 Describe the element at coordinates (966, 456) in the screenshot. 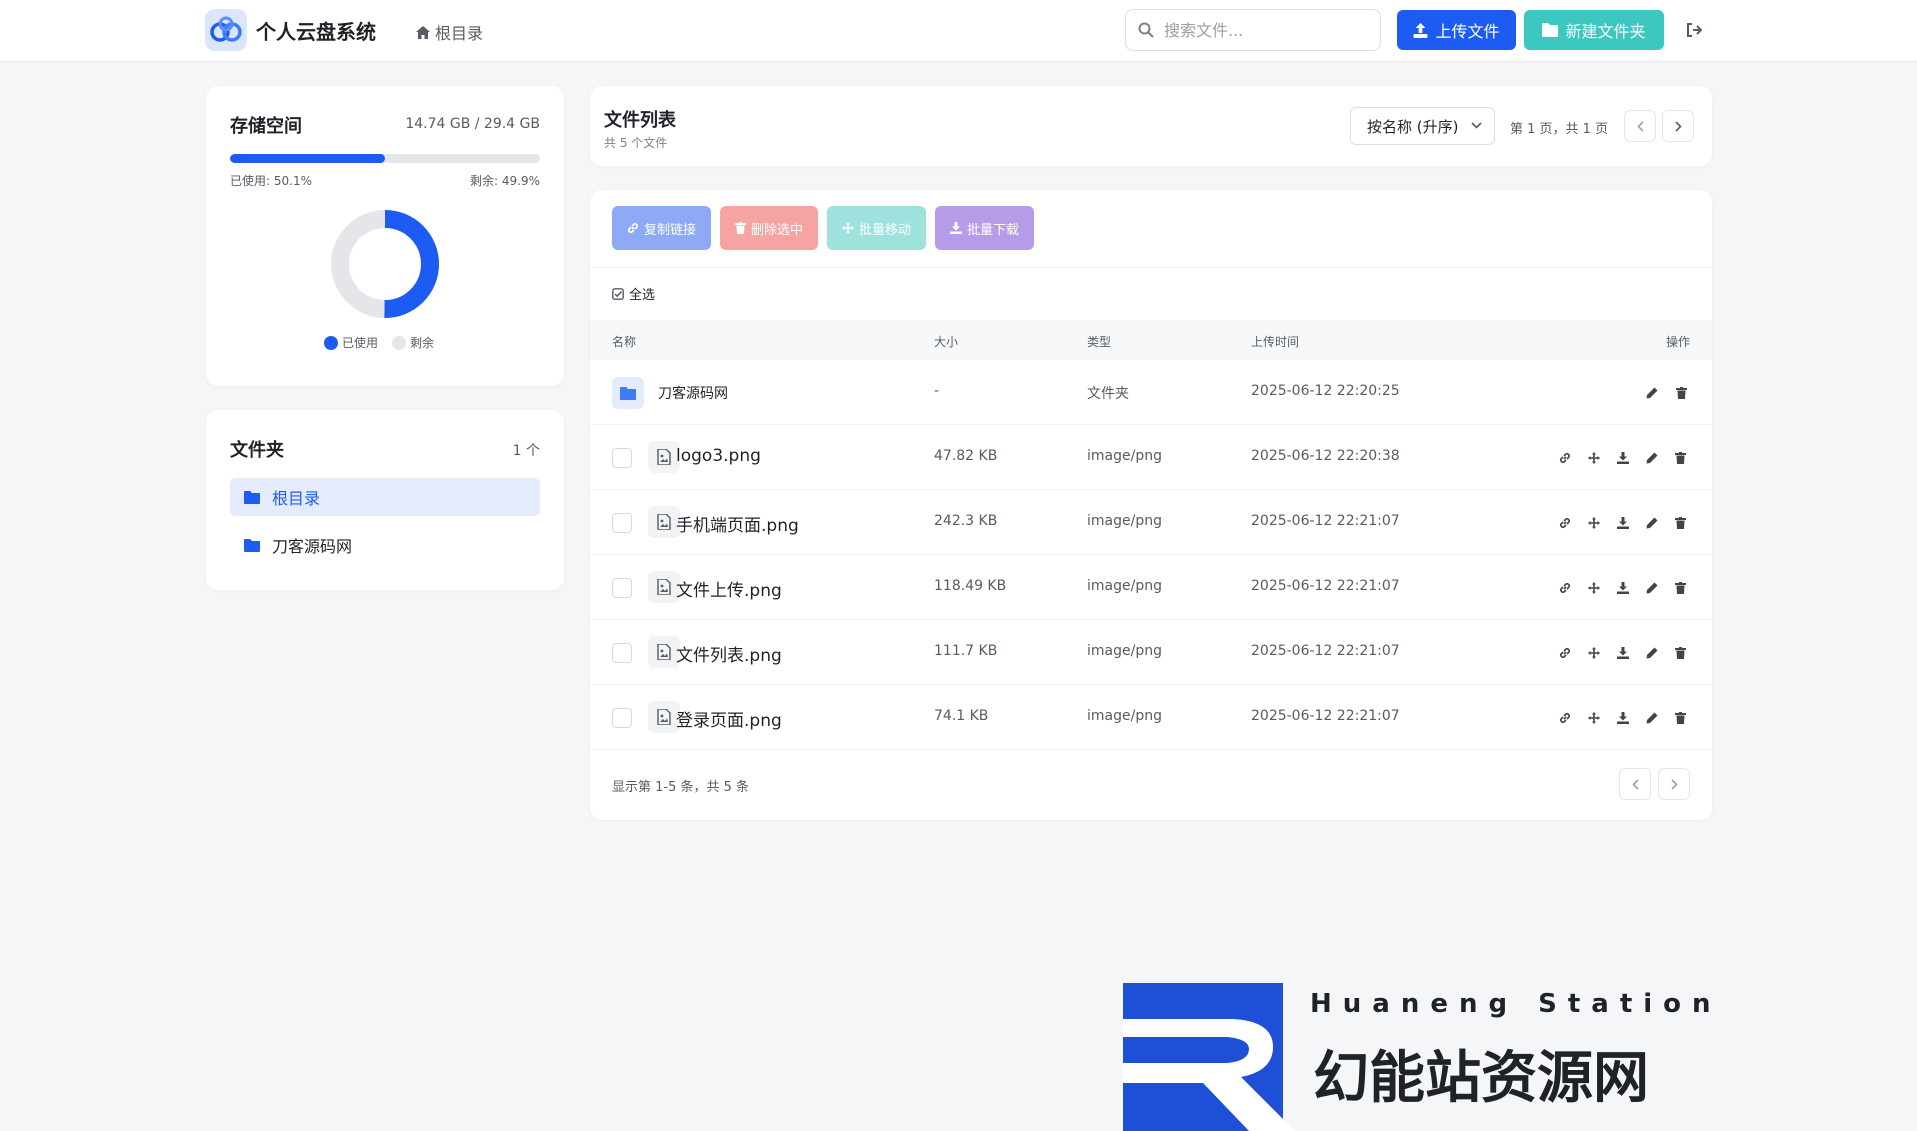

I see `row-size: 47.82 KB` at that location.